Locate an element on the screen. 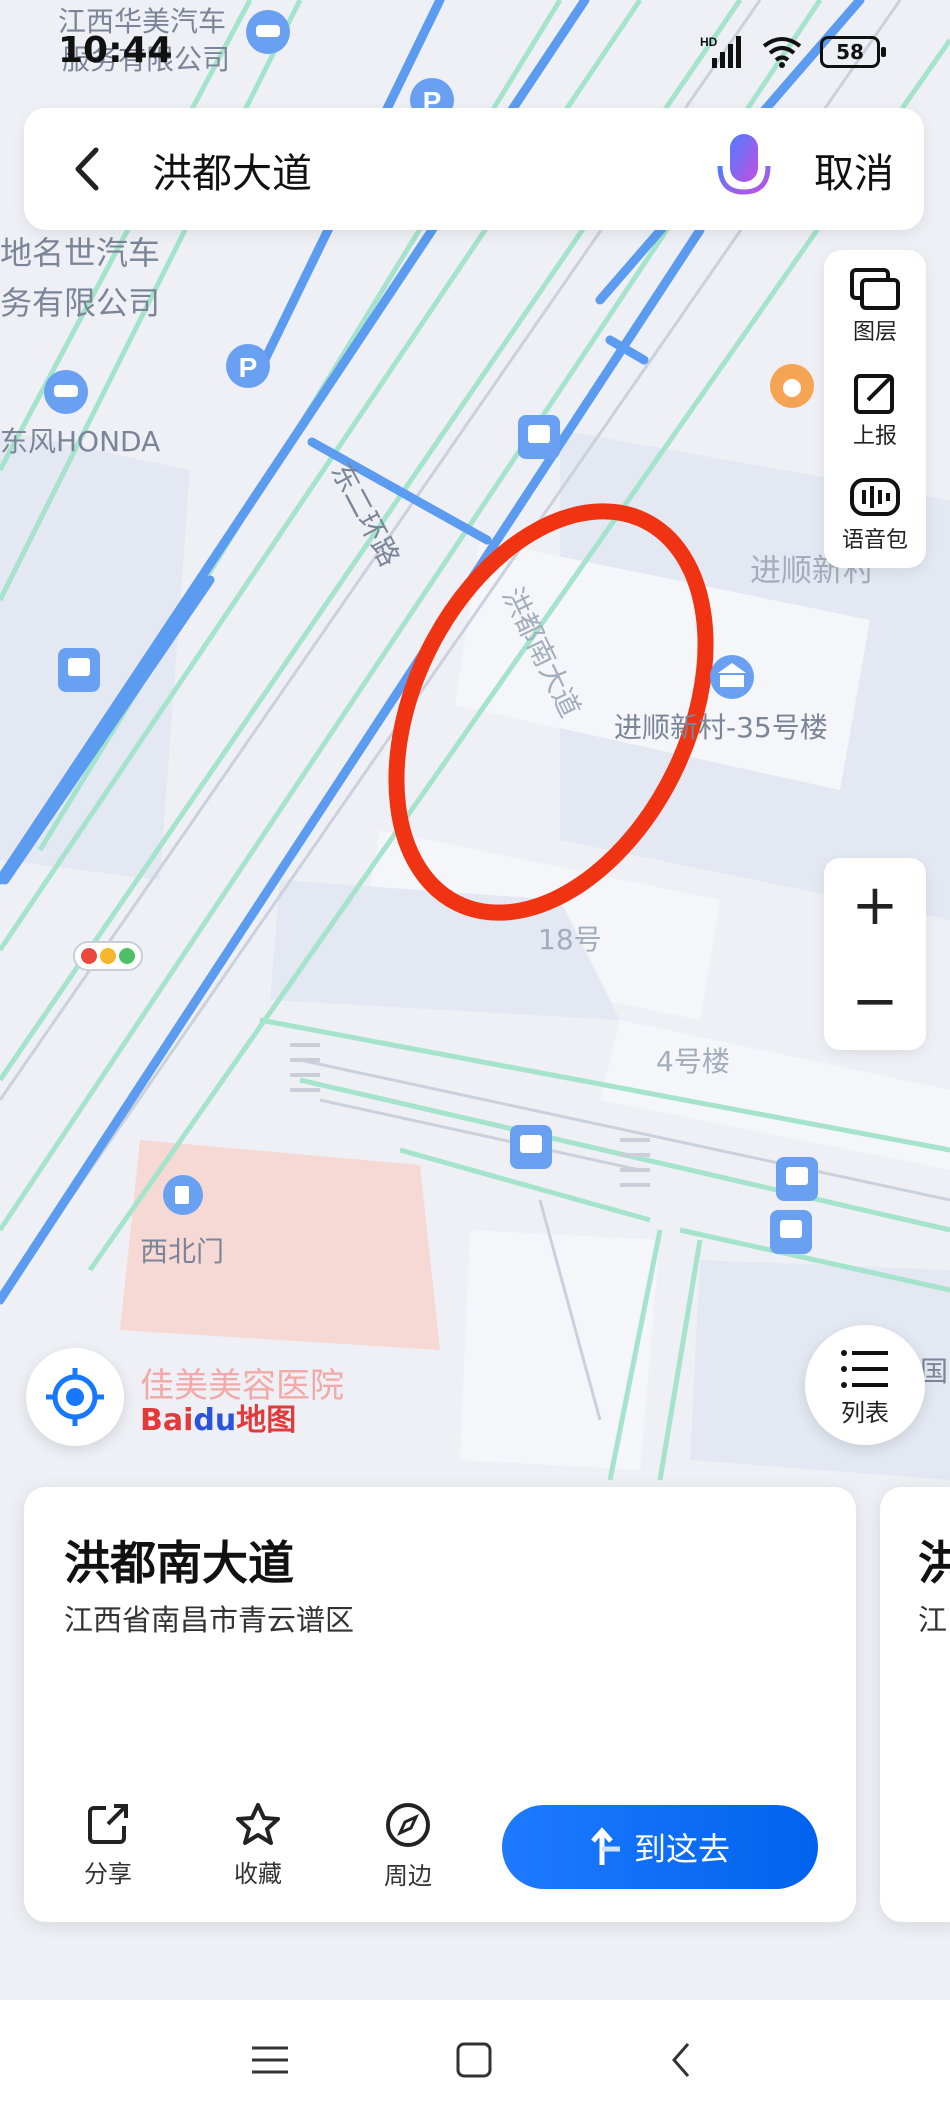 This screenshot has width=950, height=2111. svg-text: HD is located at coordinates (709, 42).